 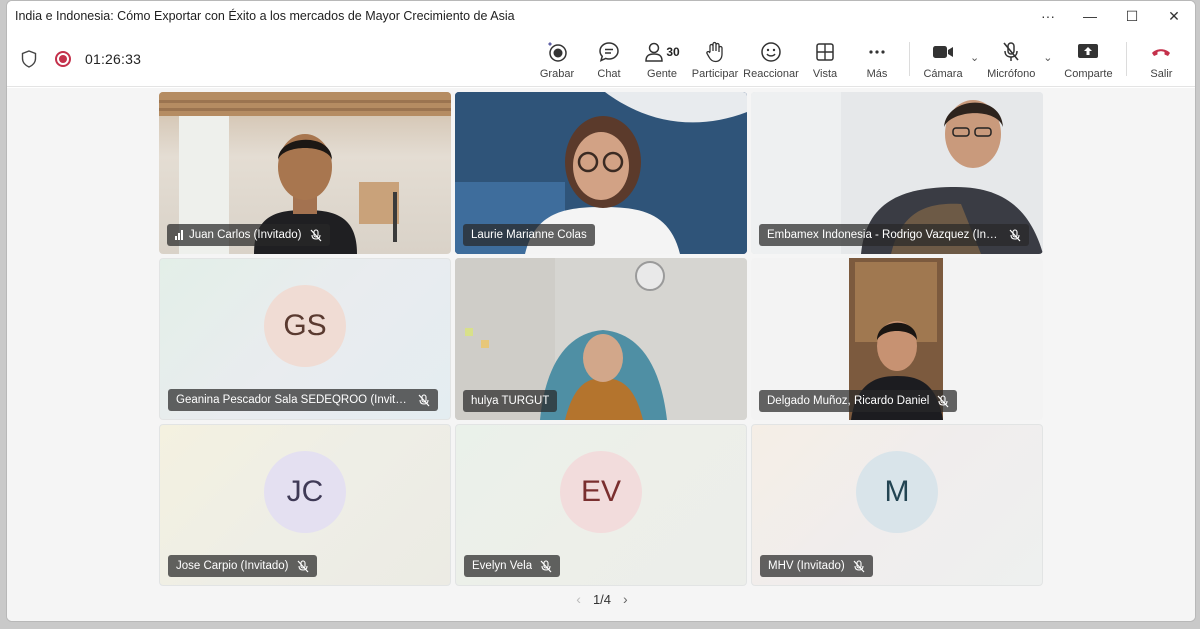 What do you see at coordinates (1088, 73) in the screenshot?
I see `share-label: Comparte` at bounding box center [1088, 73].